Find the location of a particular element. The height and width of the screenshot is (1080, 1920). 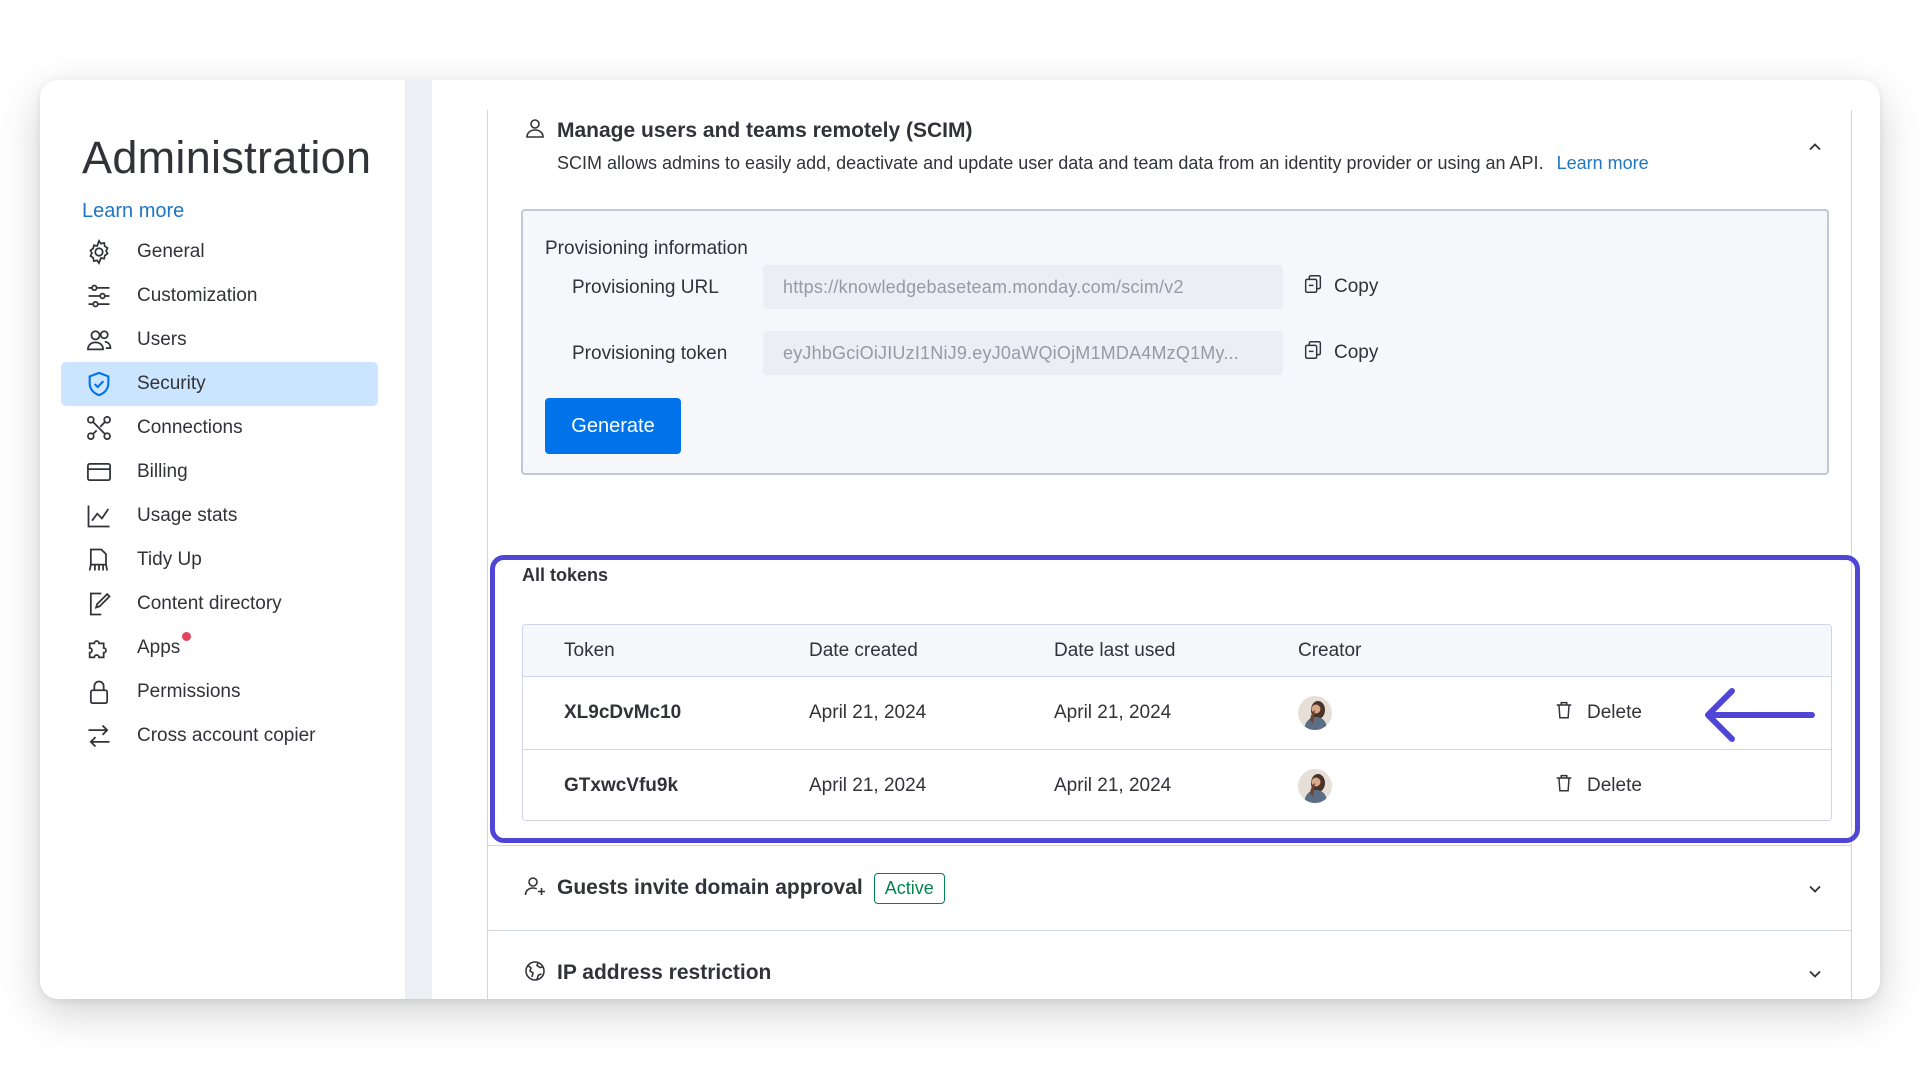

sidebar-item-label: Customization is located at coordinates (197, 295).